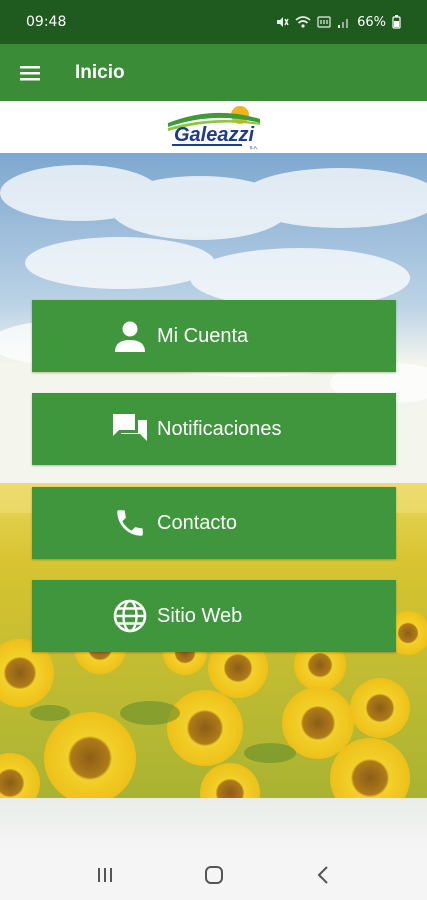 Image resolution: width=427 pixels, height=900 pixels. Describe the element at coordinates (324, 22) in the screenshot. I see `volte-icon` at that location.